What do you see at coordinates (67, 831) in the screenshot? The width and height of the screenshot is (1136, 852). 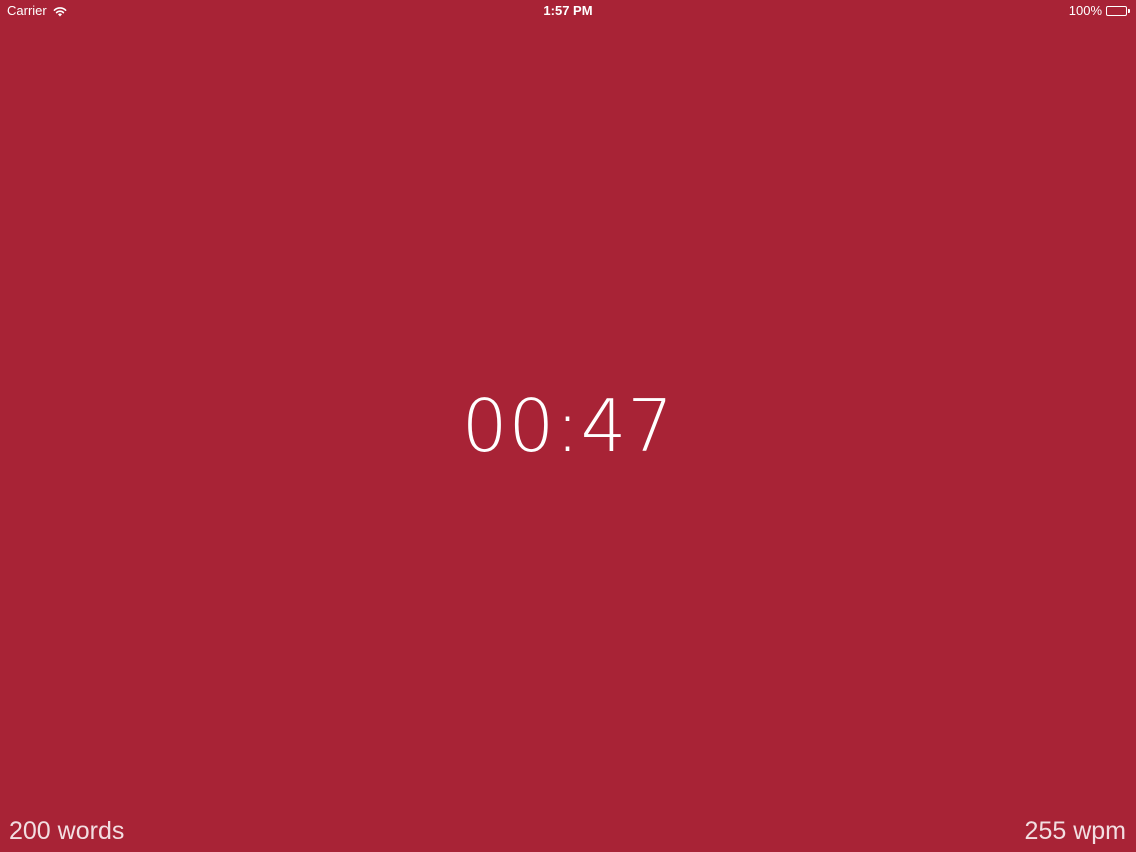 I see `word-count-label: 200 words` at bounding box center [67, 831].